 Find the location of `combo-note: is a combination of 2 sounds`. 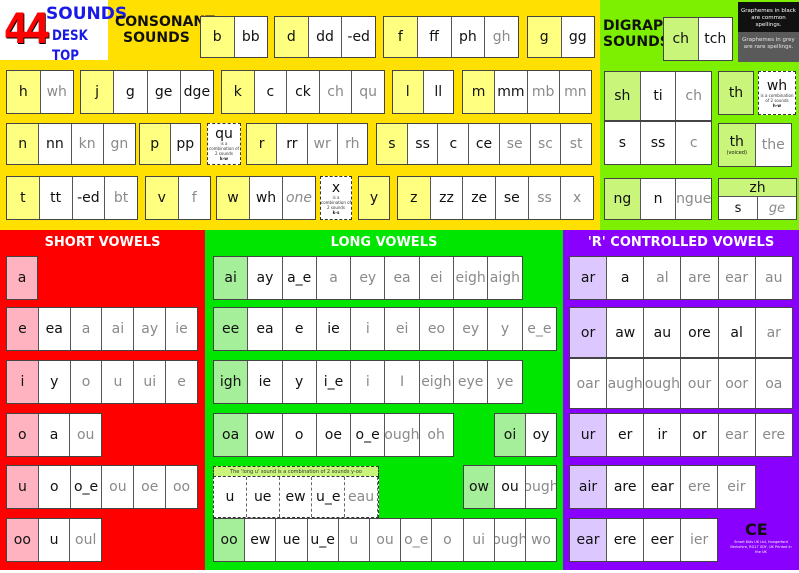

combo-note: is a combination of 2 sounds is located at coordinates (777, 97).